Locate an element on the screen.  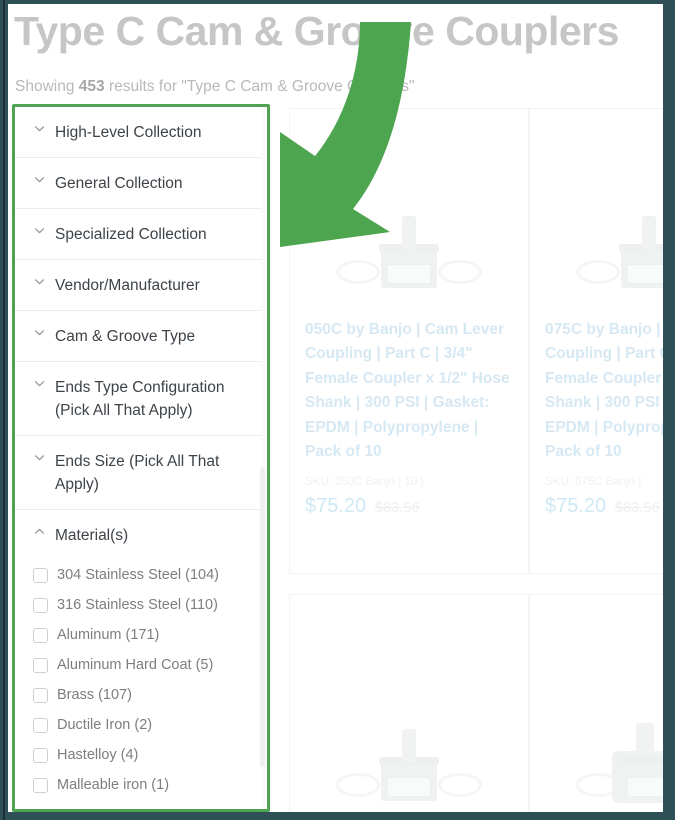
cam-groove-coupler-photo-vertical is located at coordinates (613, 764).